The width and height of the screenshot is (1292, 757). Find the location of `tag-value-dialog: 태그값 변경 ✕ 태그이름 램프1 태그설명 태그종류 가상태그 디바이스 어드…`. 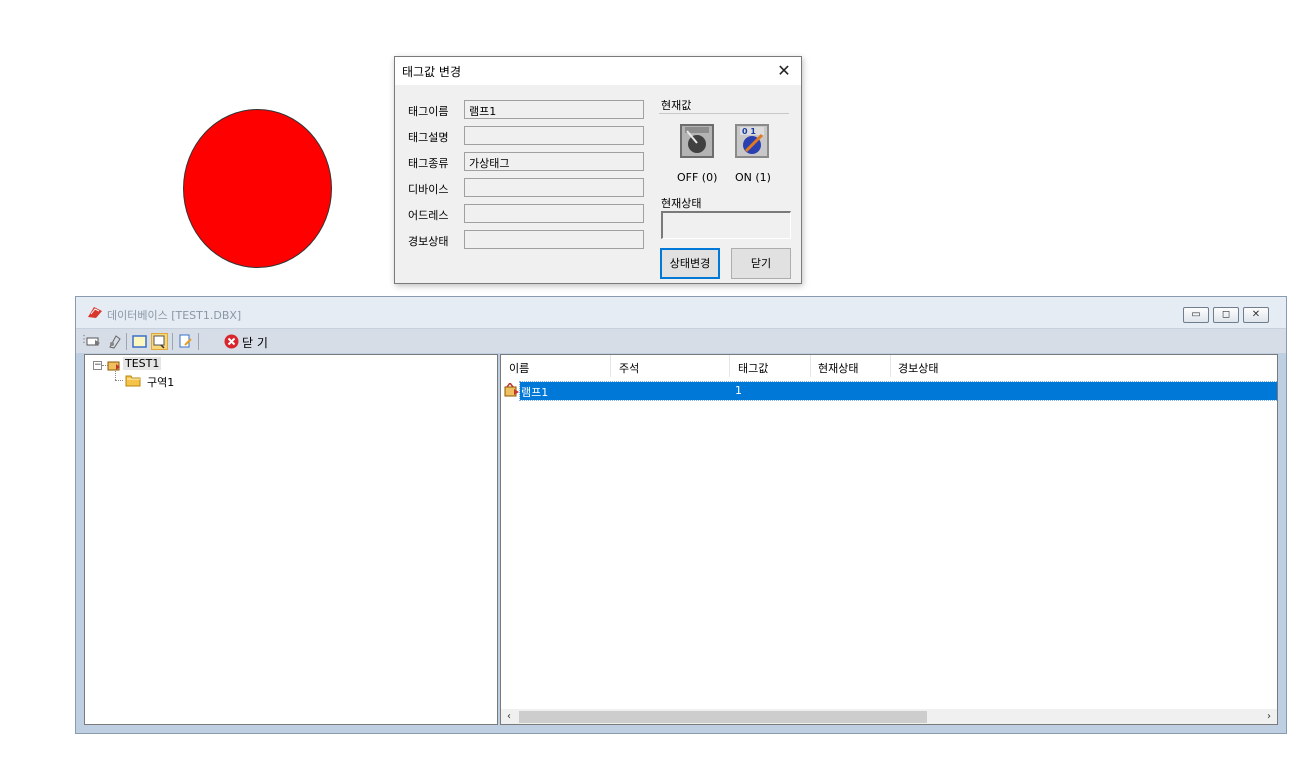

tag-value-dialog: 태그값 변경 ✕ 태그이름 램프1 태그설명 태그종류 가상태그 디바이스 어드… is located at coordinates (598, 170).